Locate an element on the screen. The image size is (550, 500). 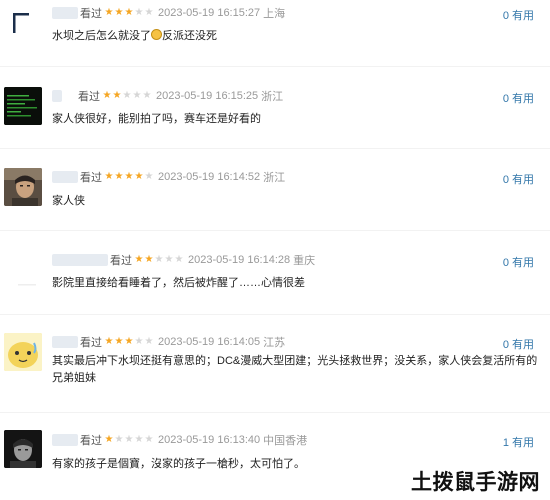
comment-time: 2023-05-19 16:14:05 is located at coordinates (209, 342).